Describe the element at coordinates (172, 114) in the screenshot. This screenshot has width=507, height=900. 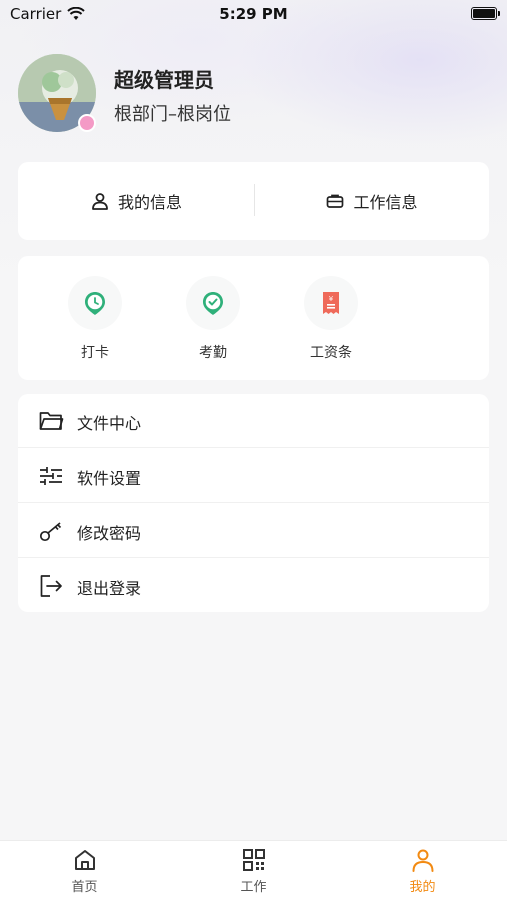
I see `user-department: 根部门–根岗位` at that location.